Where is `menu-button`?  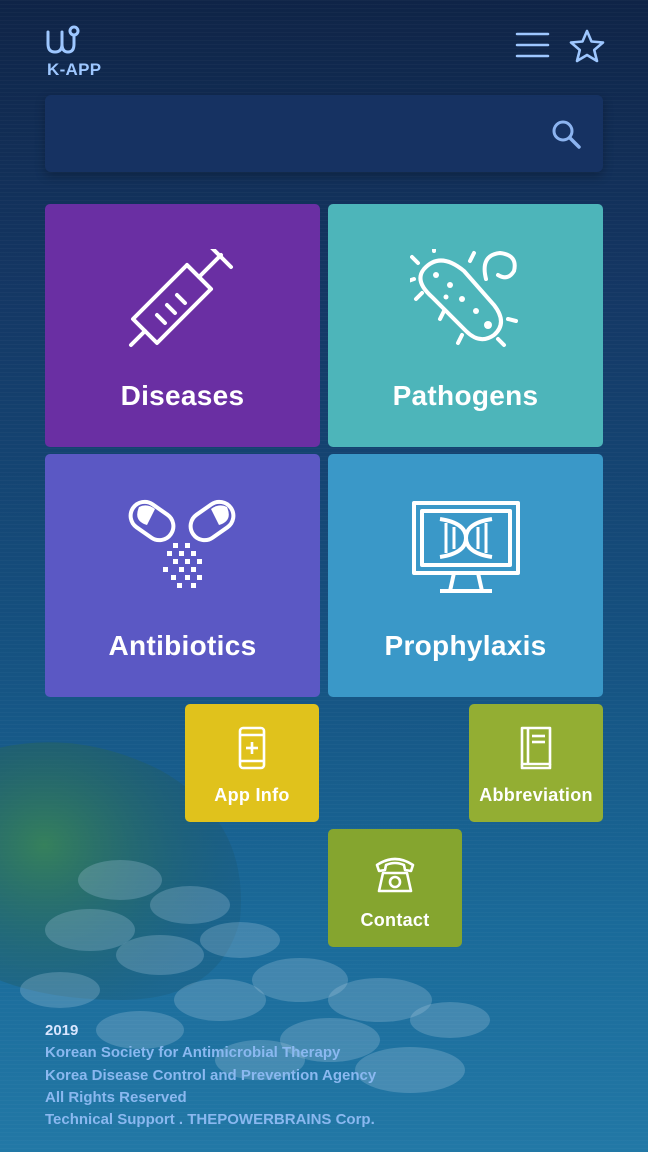 menu-button is located at coordinates (533, 46).